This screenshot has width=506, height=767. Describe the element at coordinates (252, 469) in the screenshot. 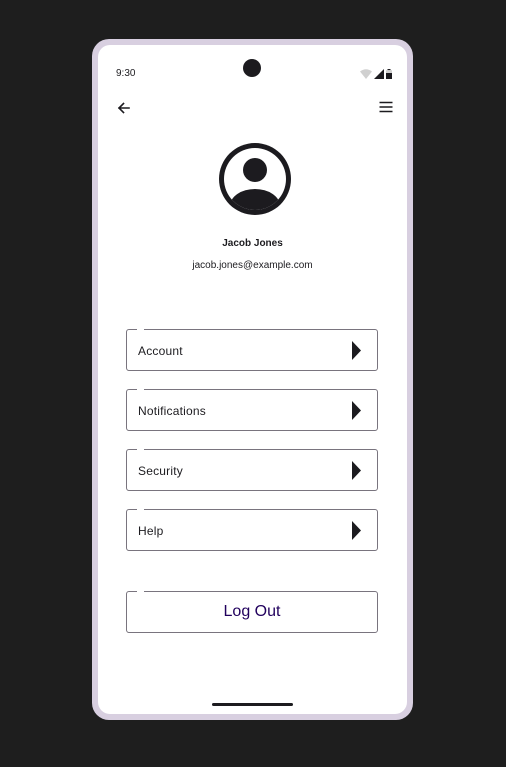

I see `menu-item-security: Security` at that location.